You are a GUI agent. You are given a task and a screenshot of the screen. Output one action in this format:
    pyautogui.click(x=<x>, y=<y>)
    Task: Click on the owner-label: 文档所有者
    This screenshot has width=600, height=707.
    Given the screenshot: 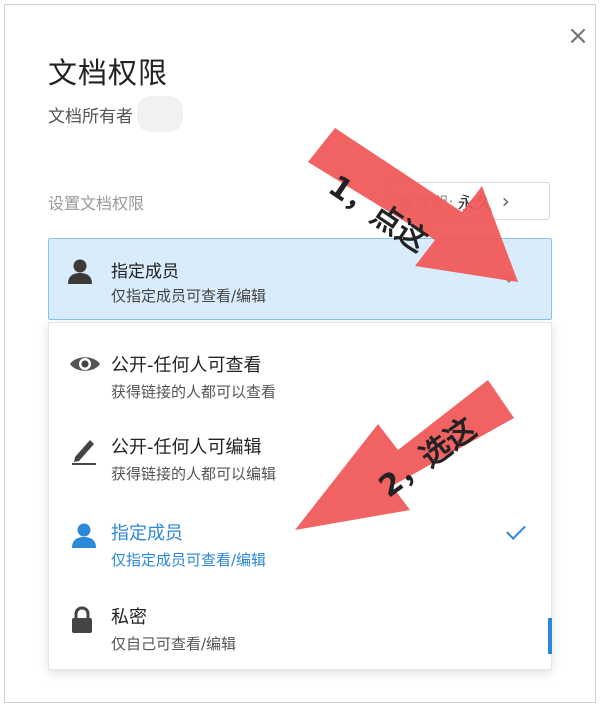 What is the action you would take?
    pyautogui.click(x=90, y=116)
    